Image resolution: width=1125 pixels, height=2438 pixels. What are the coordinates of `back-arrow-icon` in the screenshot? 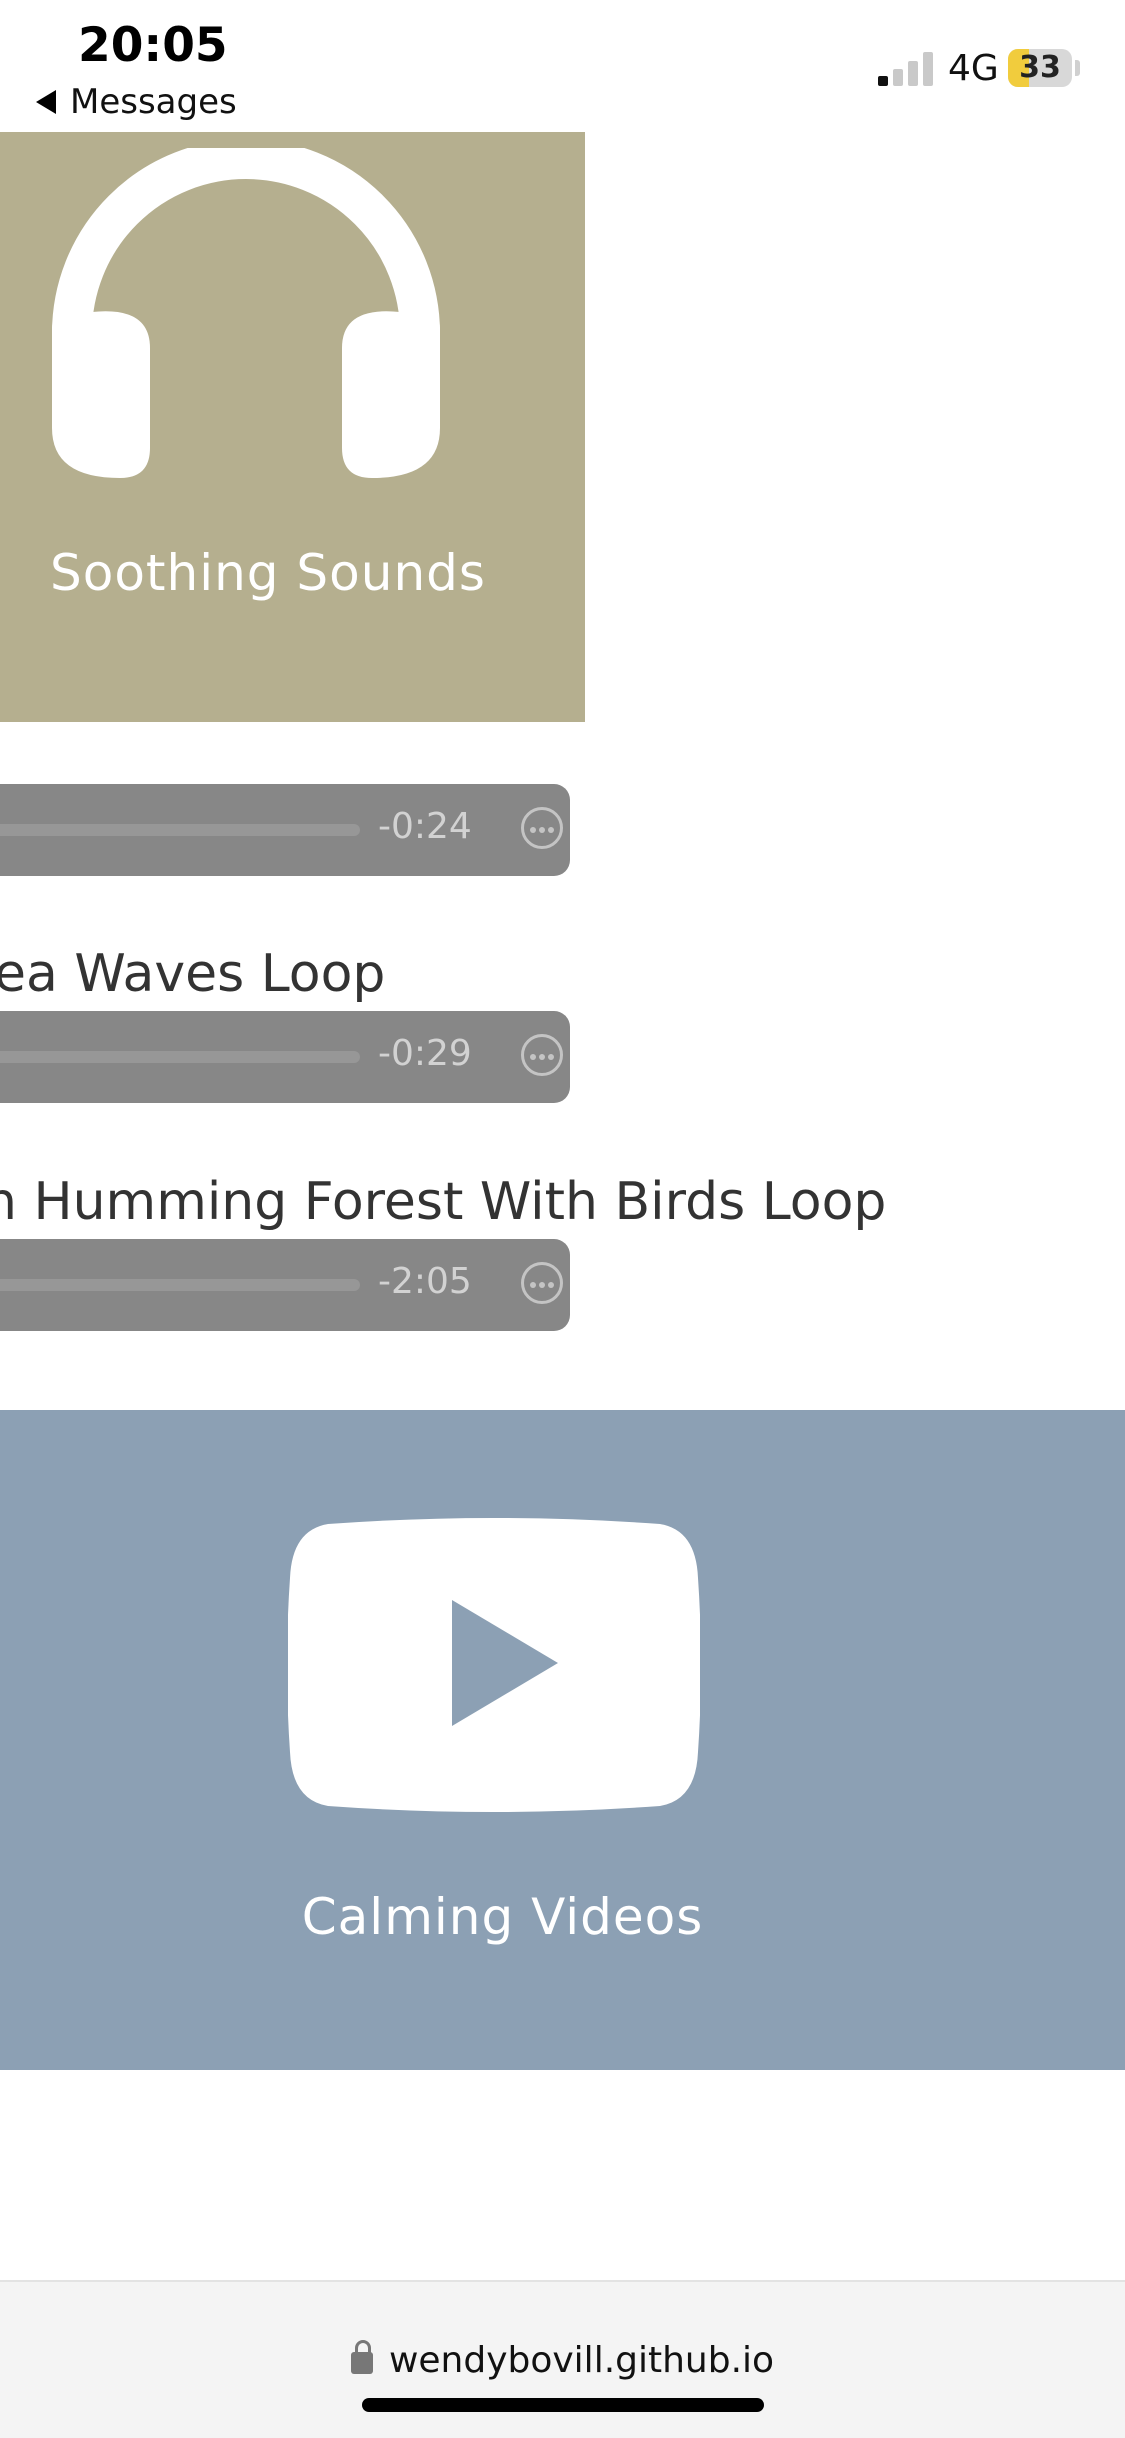 It's located at (46, 102).